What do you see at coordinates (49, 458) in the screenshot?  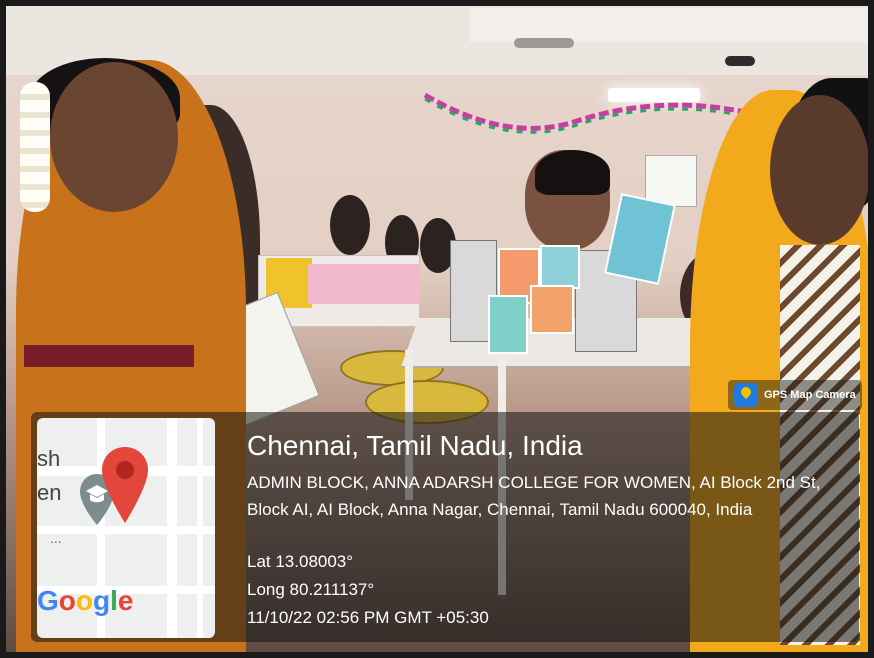 I see `map-street-label: sh` at bounding box center [49, 458].